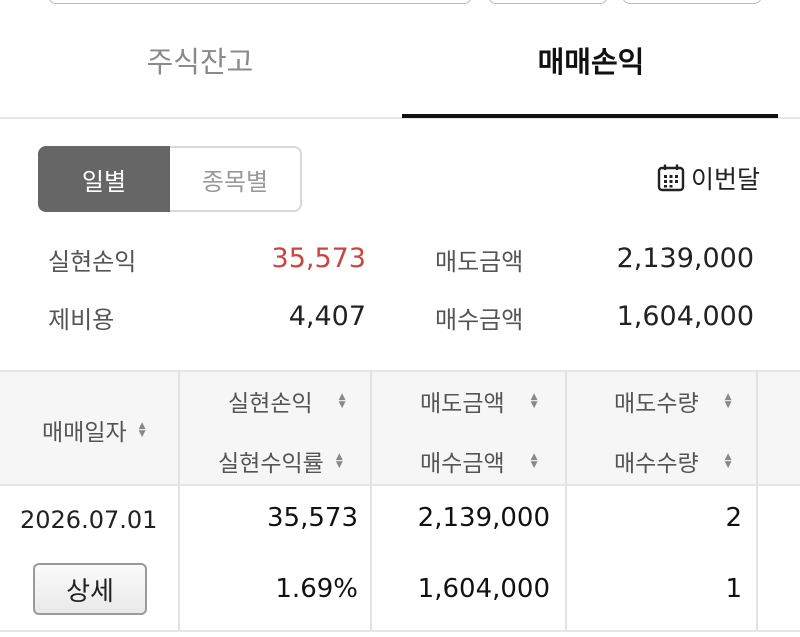 The image size is (800, 637). What do you see at coordinates (656, 464) in the screenshot?
I see `header-buy-qty-label: 매수수량` at bounding box center [656, 464].